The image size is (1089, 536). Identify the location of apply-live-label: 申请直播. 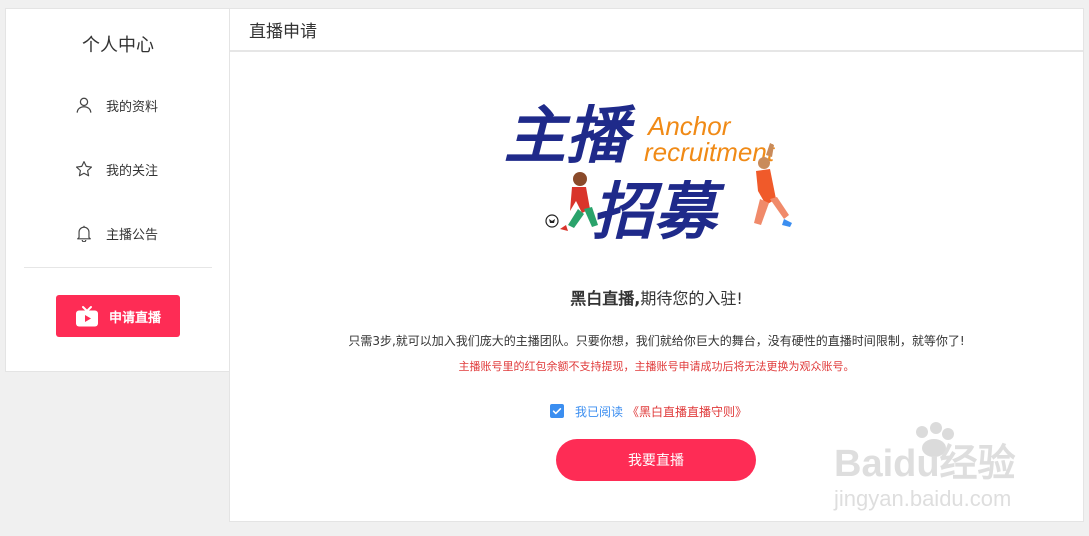
(134, 318).